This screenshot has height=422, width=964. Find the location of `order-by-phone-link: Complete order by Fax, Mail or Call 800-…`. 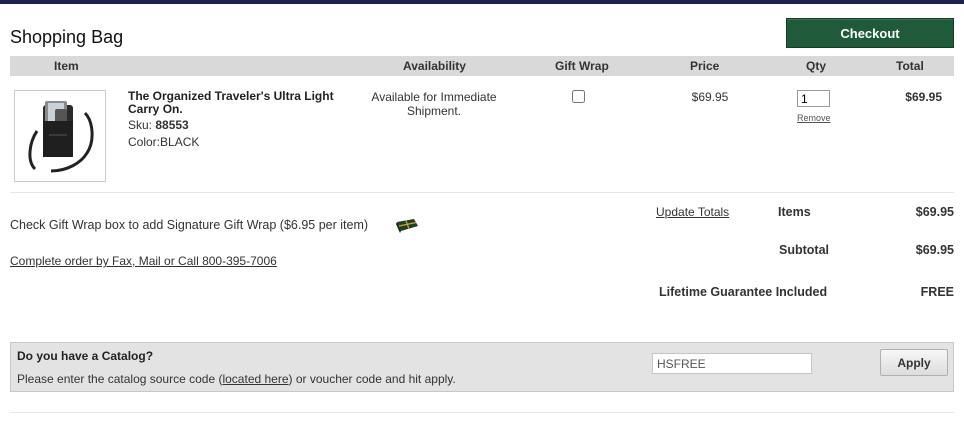

order-by-phone-link: Complete order by Fax, Mail or Call 800-… is located at coordinates (143, 261).